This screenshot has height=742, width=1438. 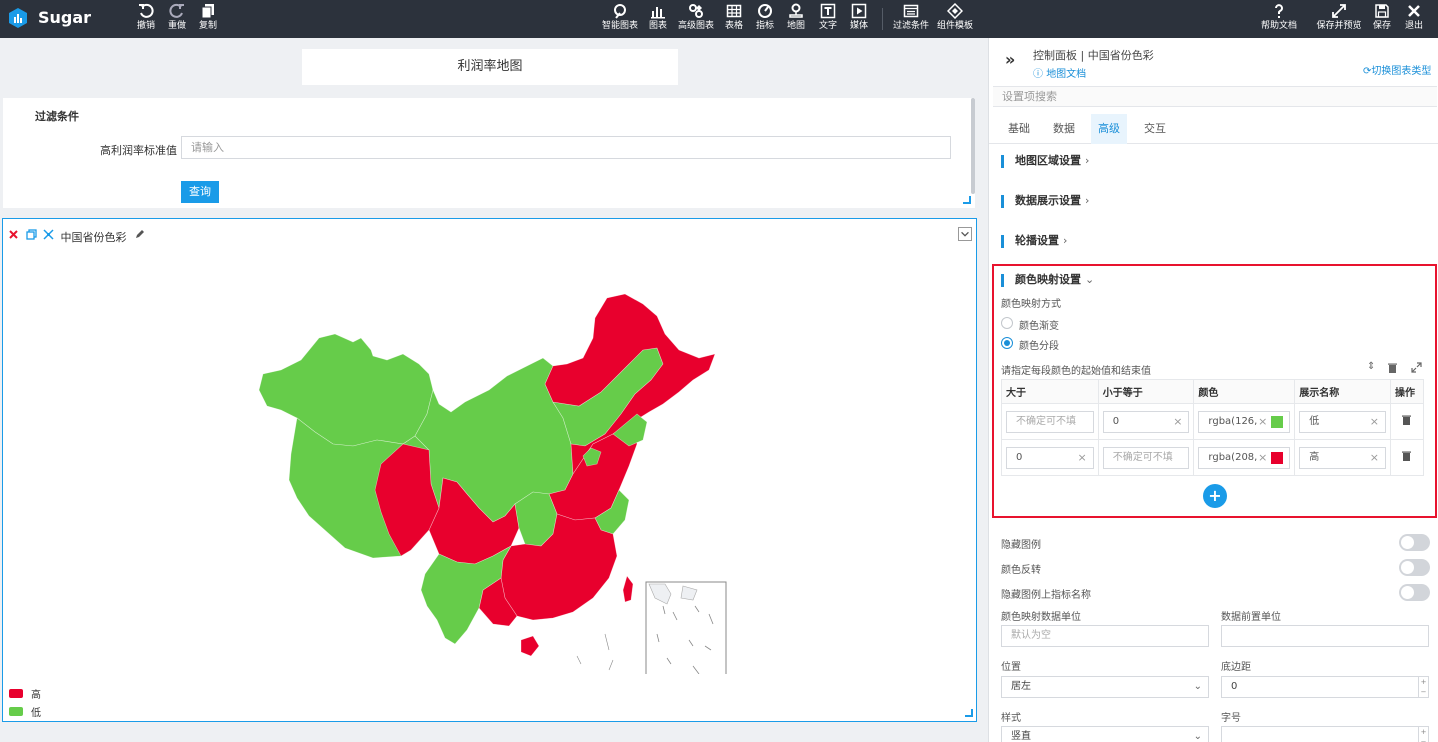 I want to click on settings-search-input: 设置项搜索, so click(x=1215, y=96).